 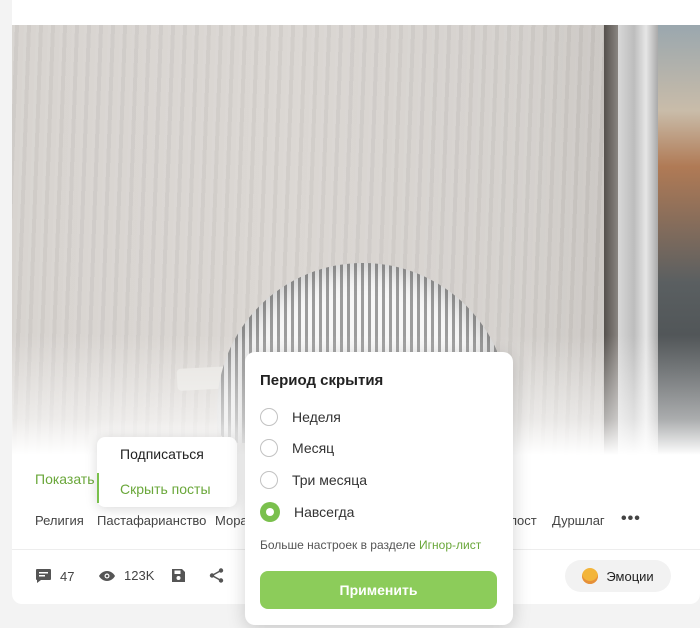 What do you see at coordinates (167, 472) in the screenshot?
I see `author-menu: Подписаться Скрыть посты` at bounding box center [167, 472].